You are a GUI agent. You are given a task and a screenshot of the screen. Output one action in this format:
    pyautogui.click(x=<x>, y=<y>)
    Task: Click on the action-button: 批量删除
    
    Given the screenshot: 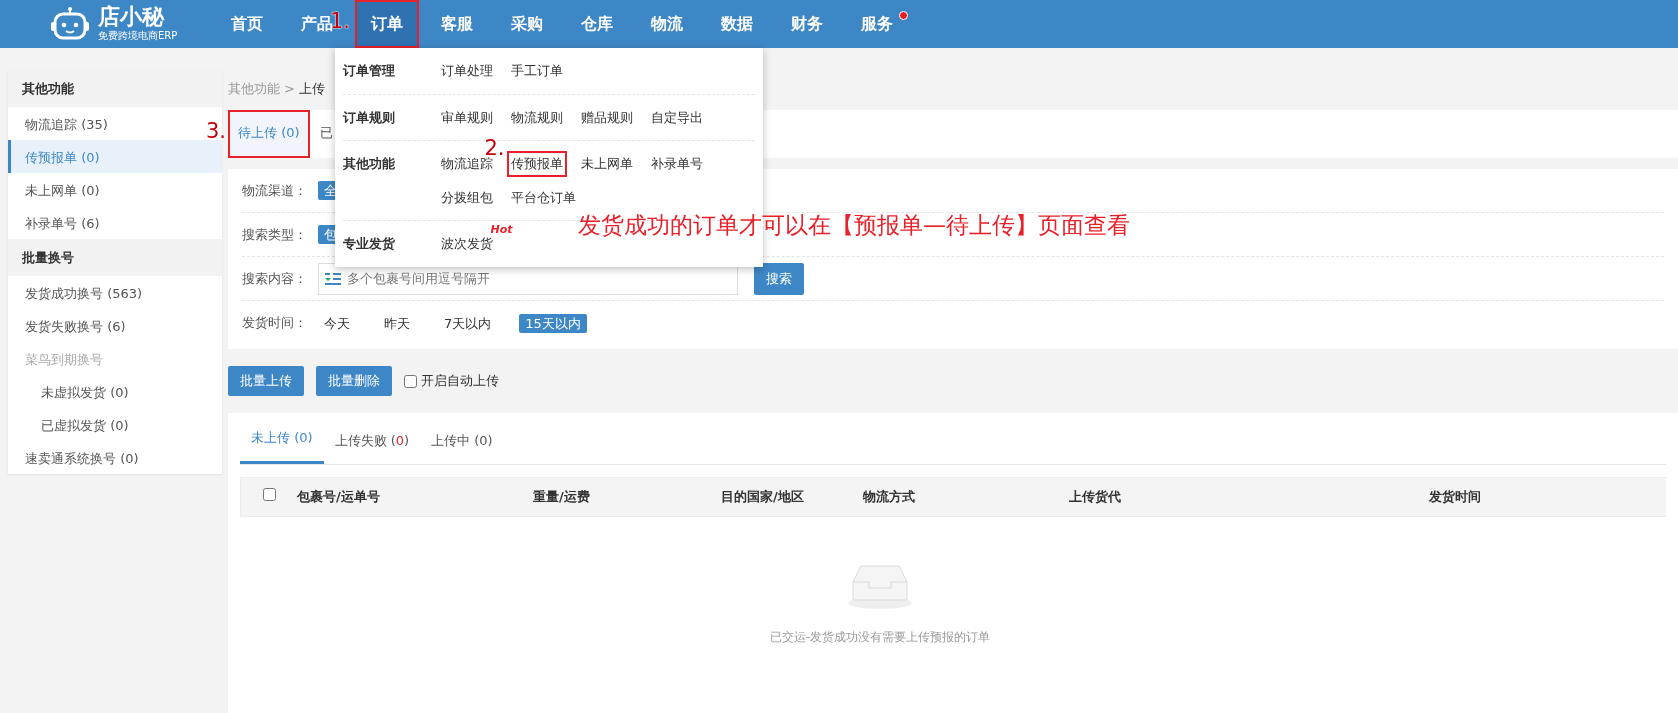 What is the action you would take?
    pyautogui.click(x=354, y=381)
    